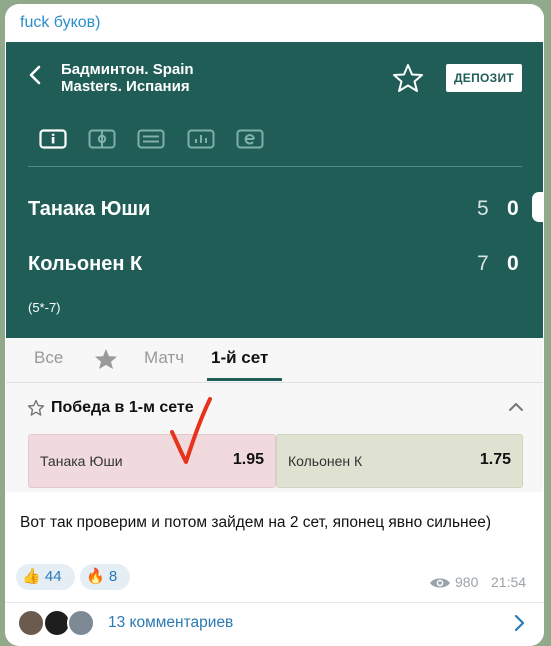  What do you see at coordinates (274, 602) in the screenshot?
I see `comments-divider` at bounding box center [274, 602].